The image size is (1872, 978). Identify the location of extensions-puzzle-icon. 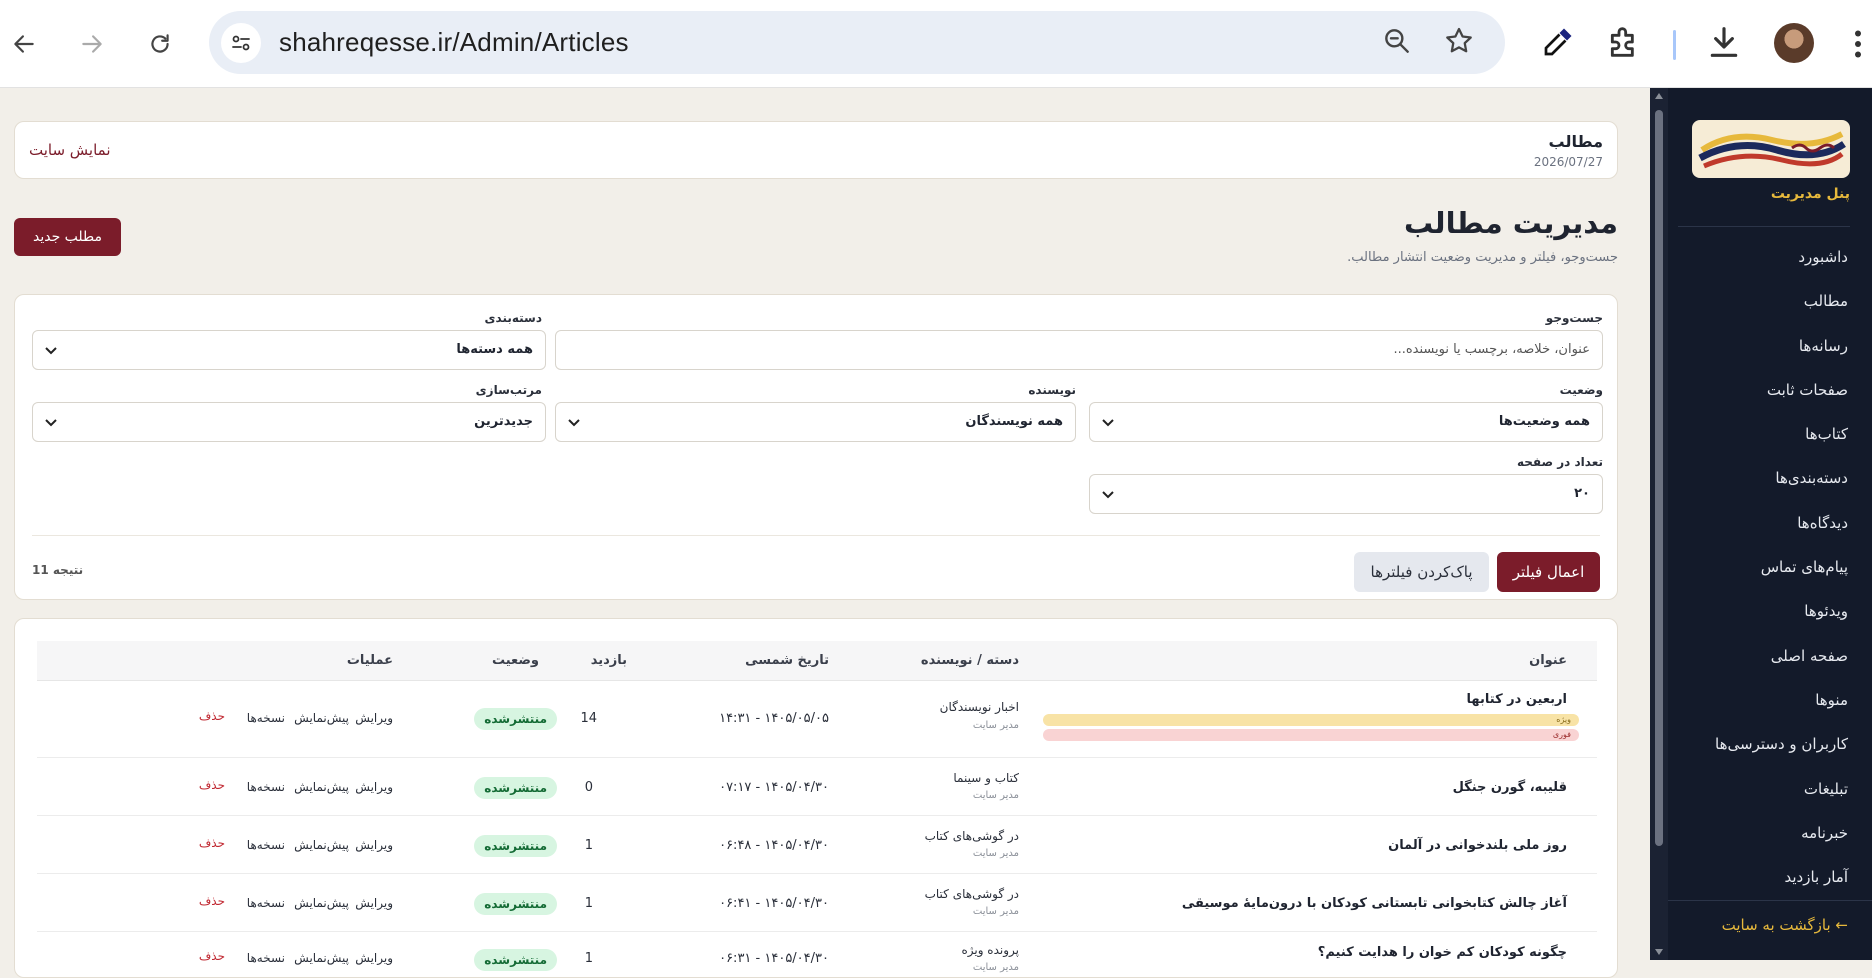
(1624, 44).